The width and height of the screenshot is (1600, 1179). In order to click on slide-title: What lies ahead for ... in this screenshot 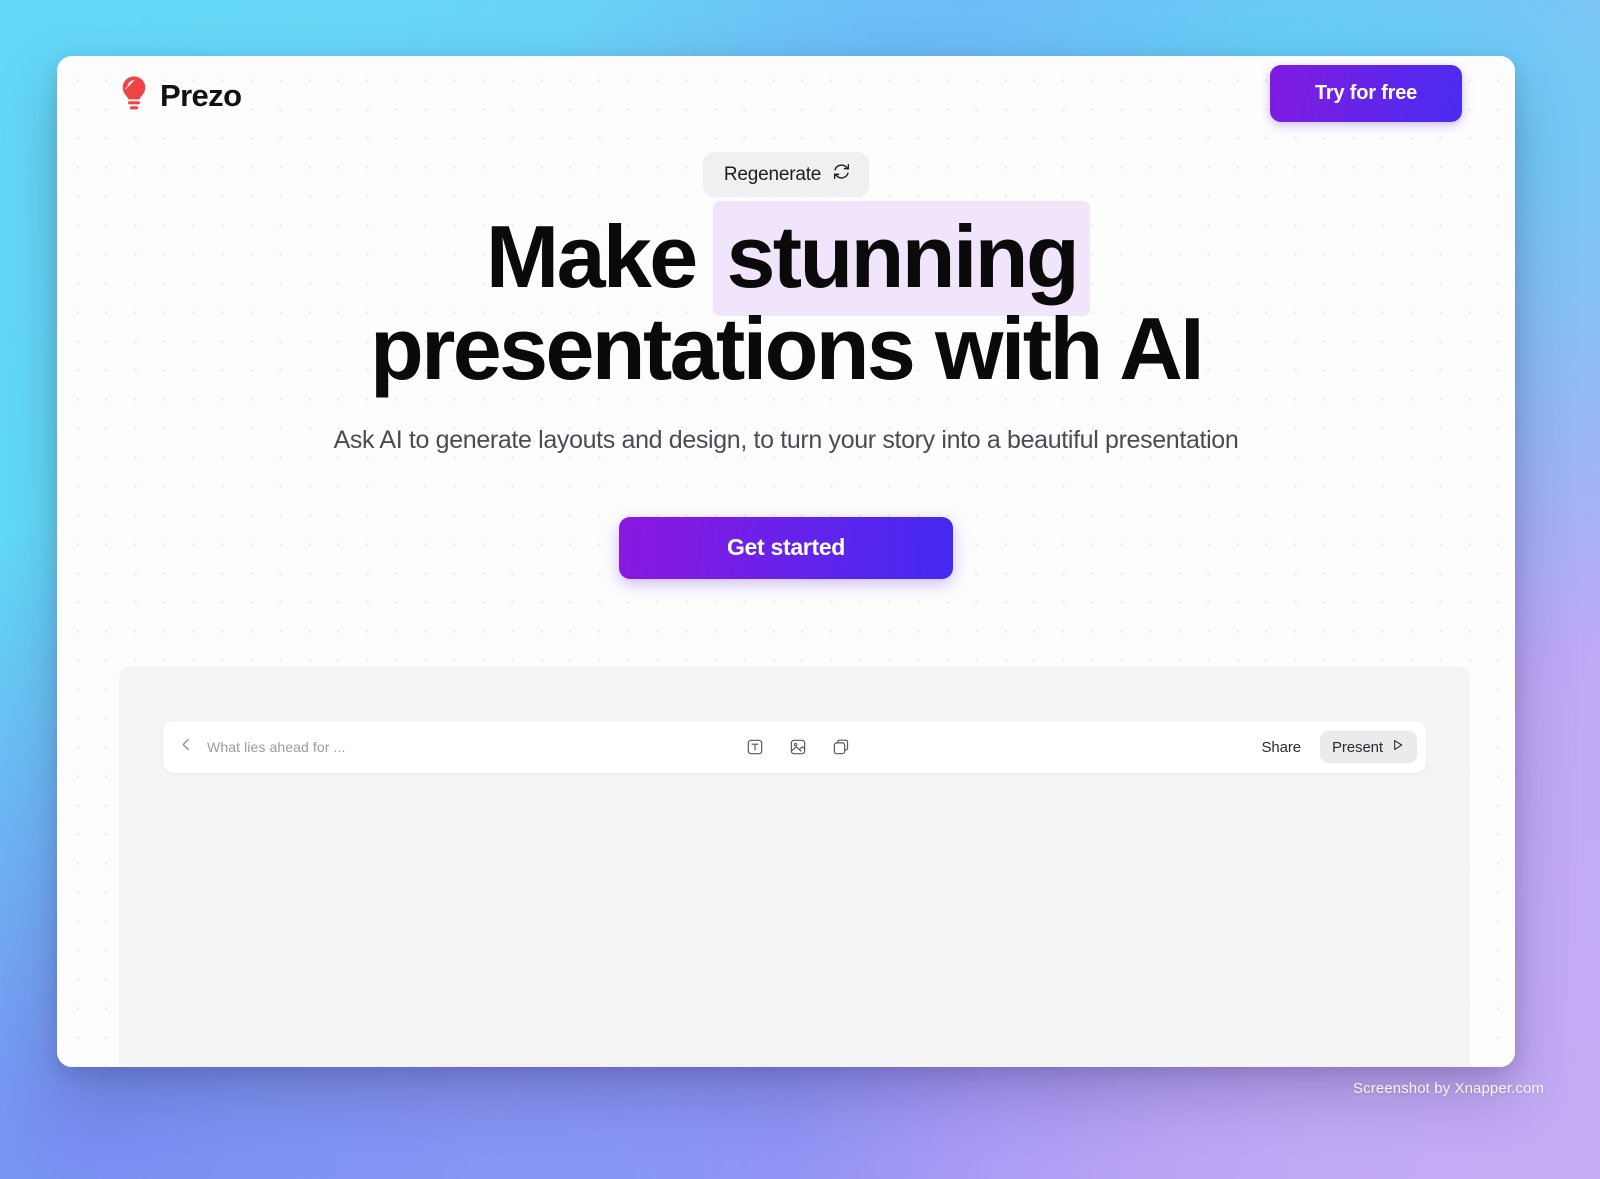, I will do `click(276, 747)`.